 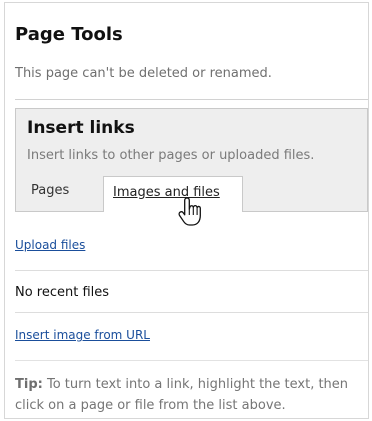 I want to click on page-tools-subtitle: This page can't be deleted or renamed., so click(x=143, y=73).